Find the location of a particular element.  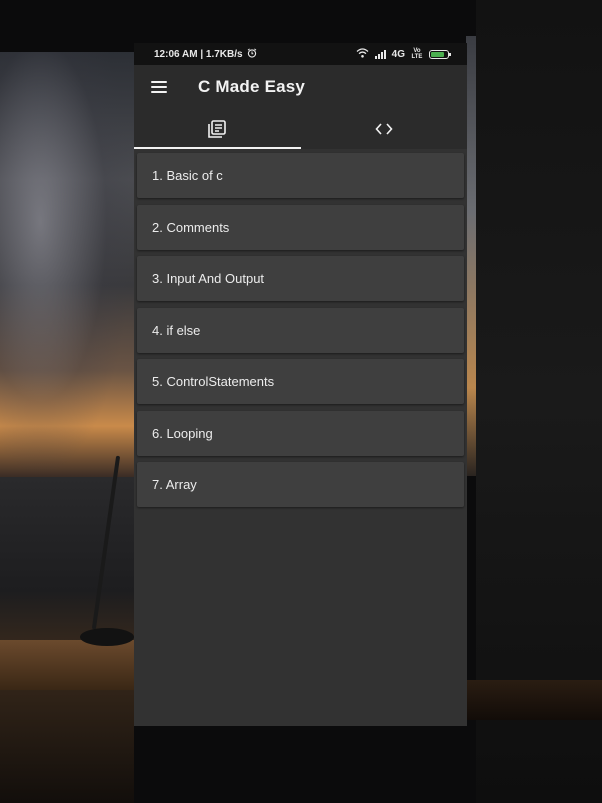

tab-code is located at coordinates (384, 129).